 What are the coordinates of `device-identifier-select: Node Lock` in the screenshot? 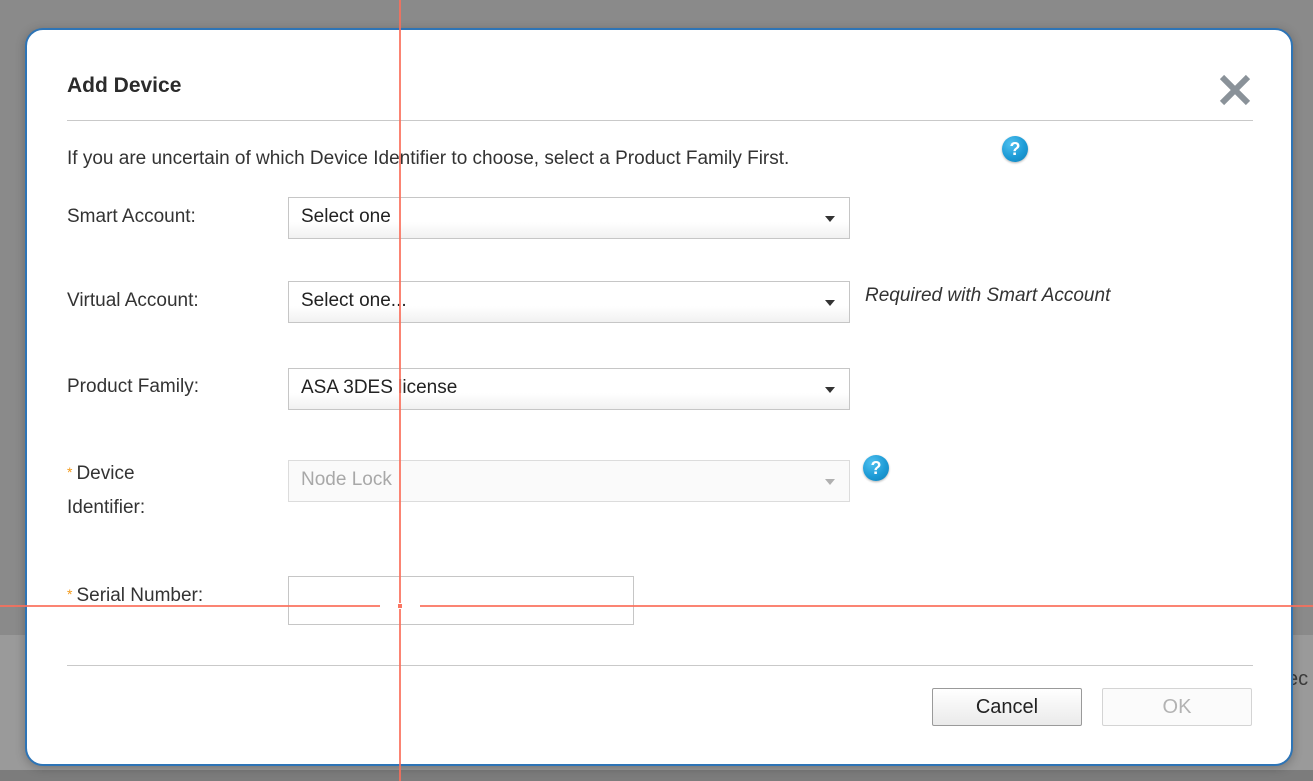 It's located at (569, 481).